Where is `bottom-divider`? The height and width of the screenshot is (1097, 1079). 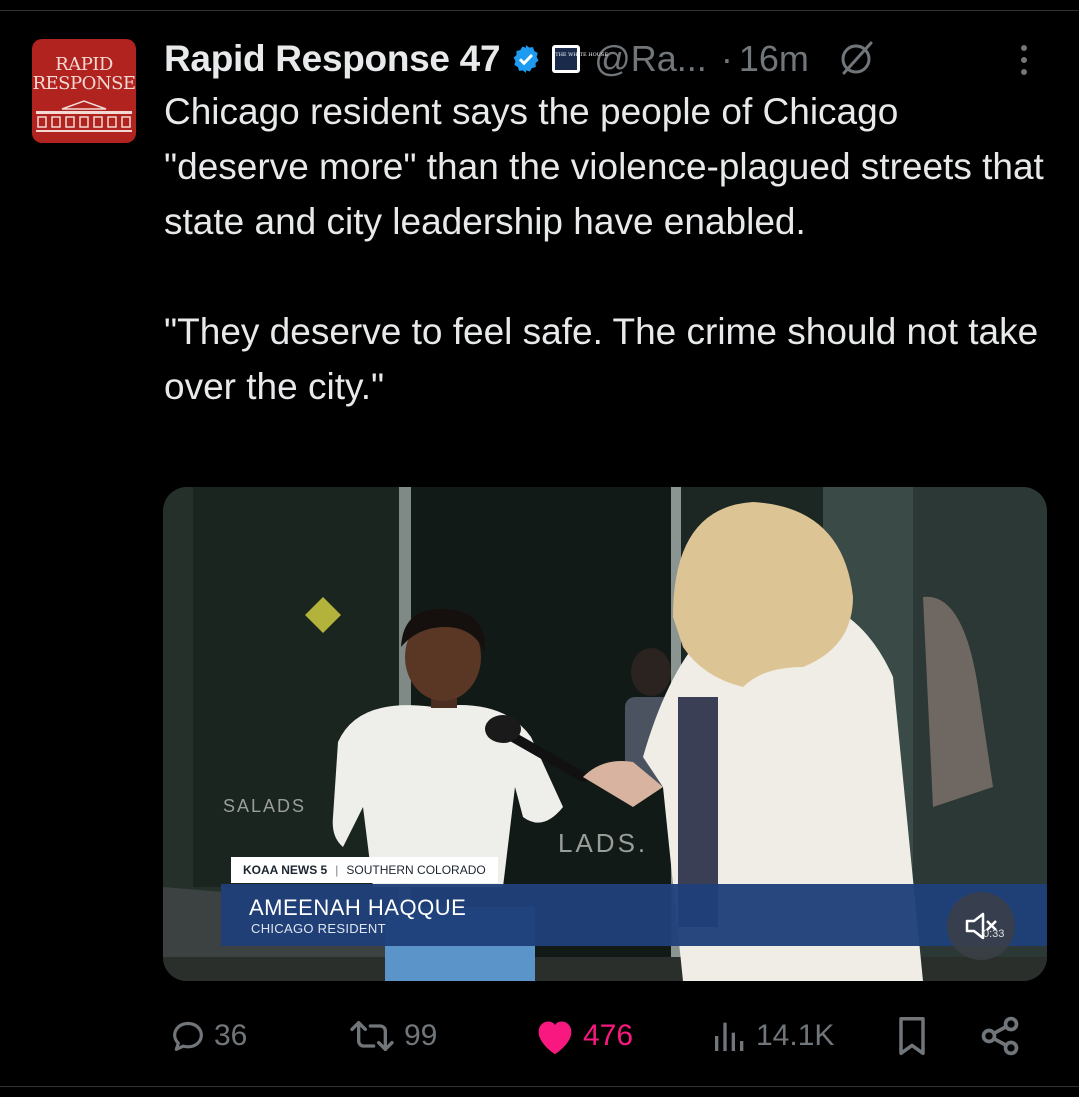
bottom-divider is located at coordinates (539, 1086).